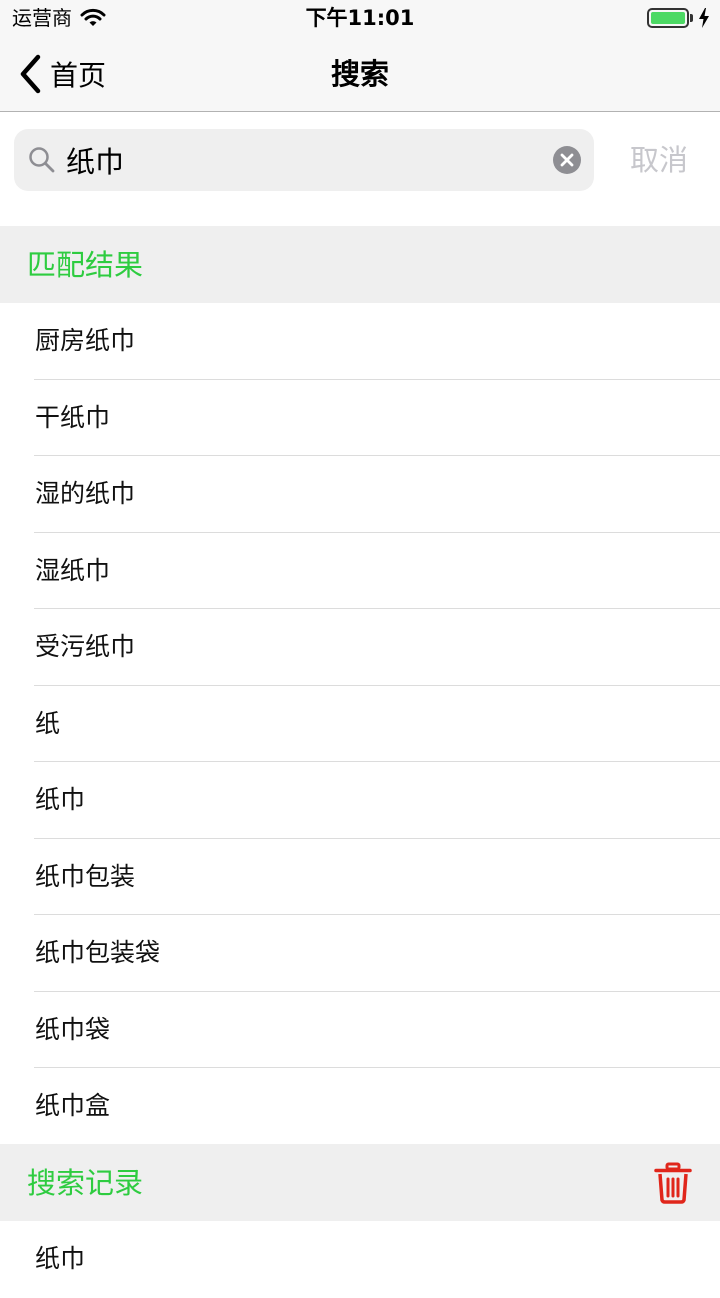 This screenshot has width=720, height=1298. What do you see at coordinates (73, 1029) in the screenshot?
I see `list-item-label: 纸巾袋` at bounding box center [73, 1029].